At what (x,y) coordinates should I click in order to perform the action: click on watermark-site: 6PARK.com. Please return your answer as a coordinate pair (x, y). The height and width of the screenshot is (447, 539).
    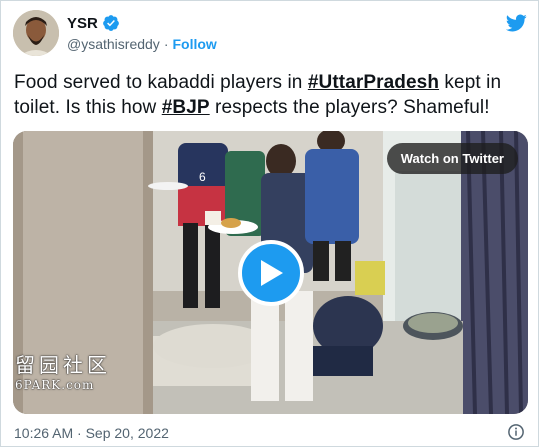
    Looking at the image, I should click on (55, 385).